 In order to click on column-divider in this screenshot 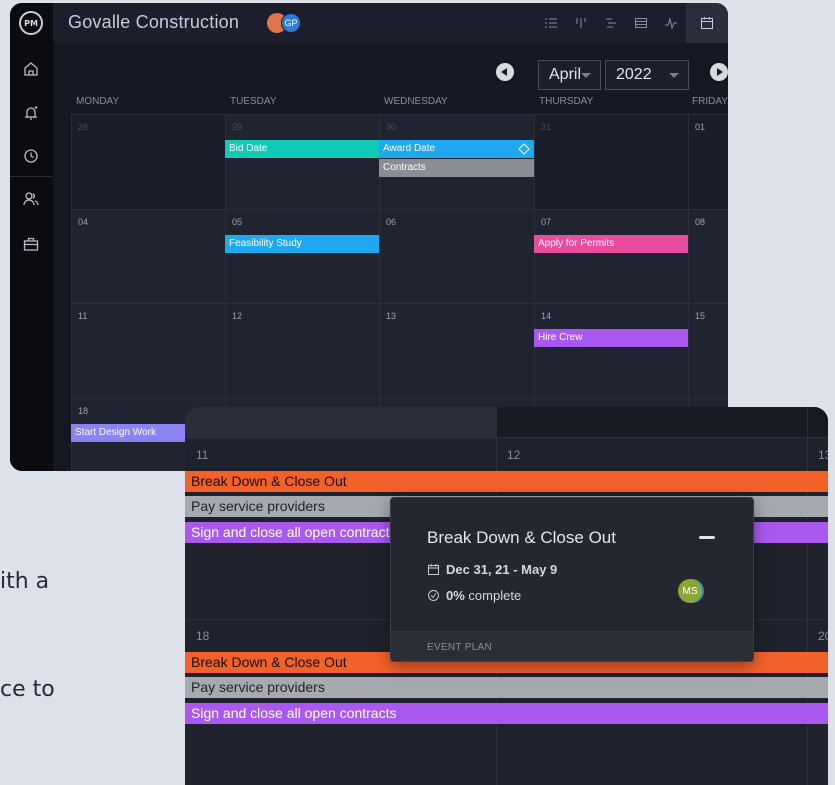, I will do `click(807, 596)`.